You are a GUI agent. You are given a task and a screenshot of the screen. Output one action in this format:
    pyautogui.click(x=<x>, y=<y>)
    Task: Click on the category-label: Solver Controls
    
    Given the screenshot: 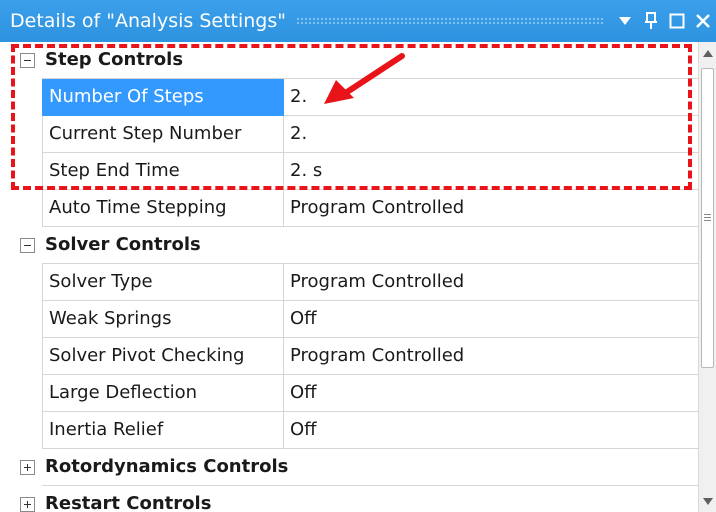 What is the action you would take?
    pyautogui.click(x=123, y=244)
    